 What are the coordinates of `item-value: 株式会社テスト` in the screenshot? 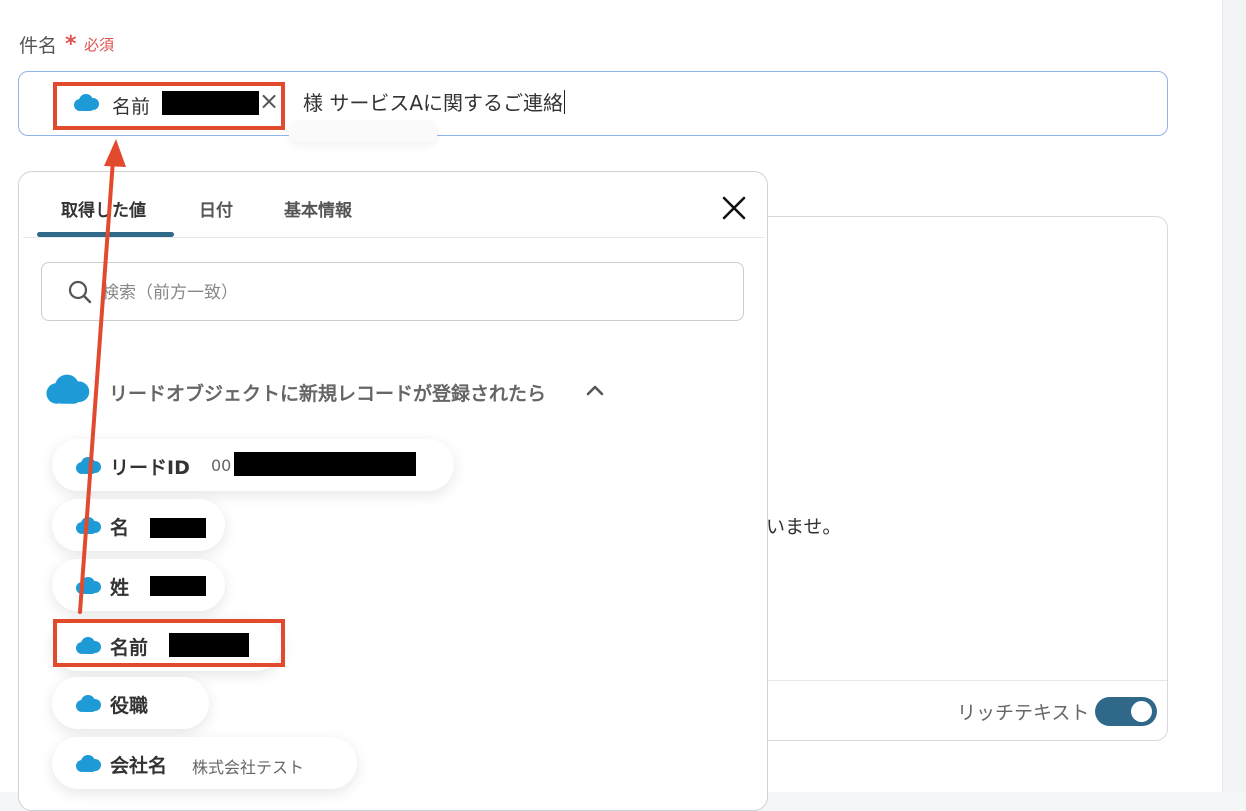 It's located at (248, 767).